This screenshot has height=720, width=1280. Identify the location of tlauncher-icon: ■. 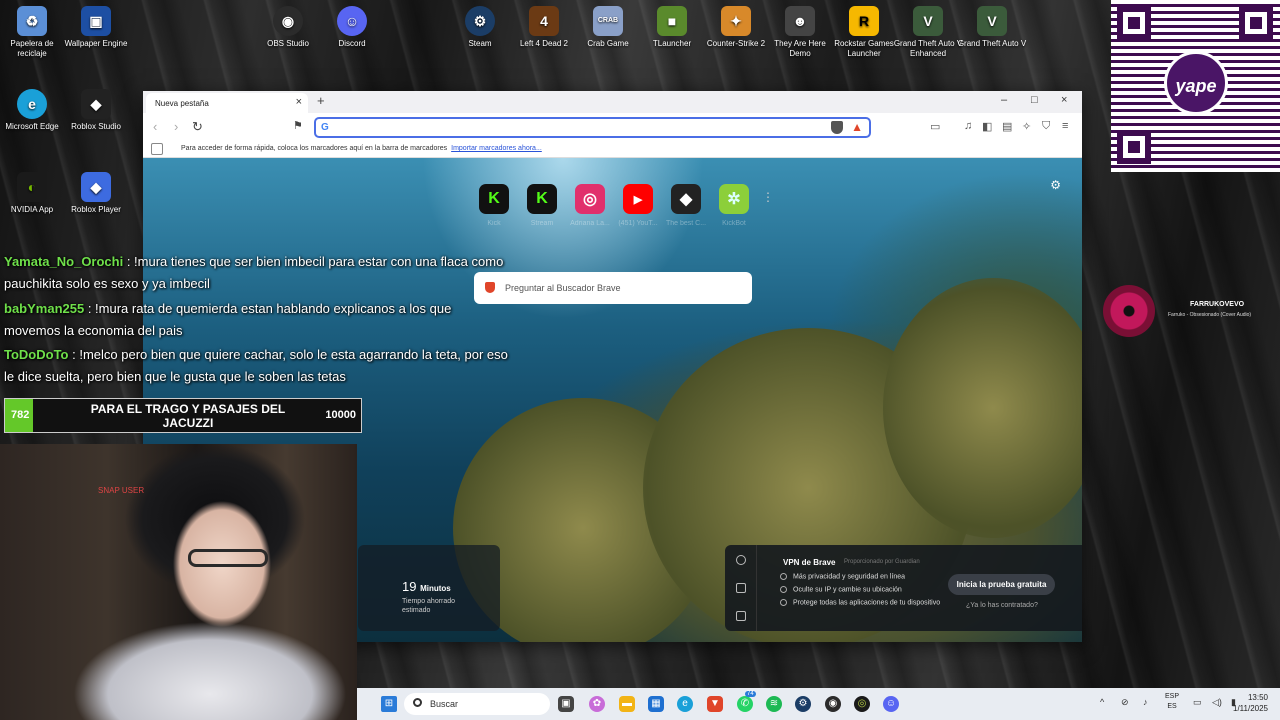
(672, 21).